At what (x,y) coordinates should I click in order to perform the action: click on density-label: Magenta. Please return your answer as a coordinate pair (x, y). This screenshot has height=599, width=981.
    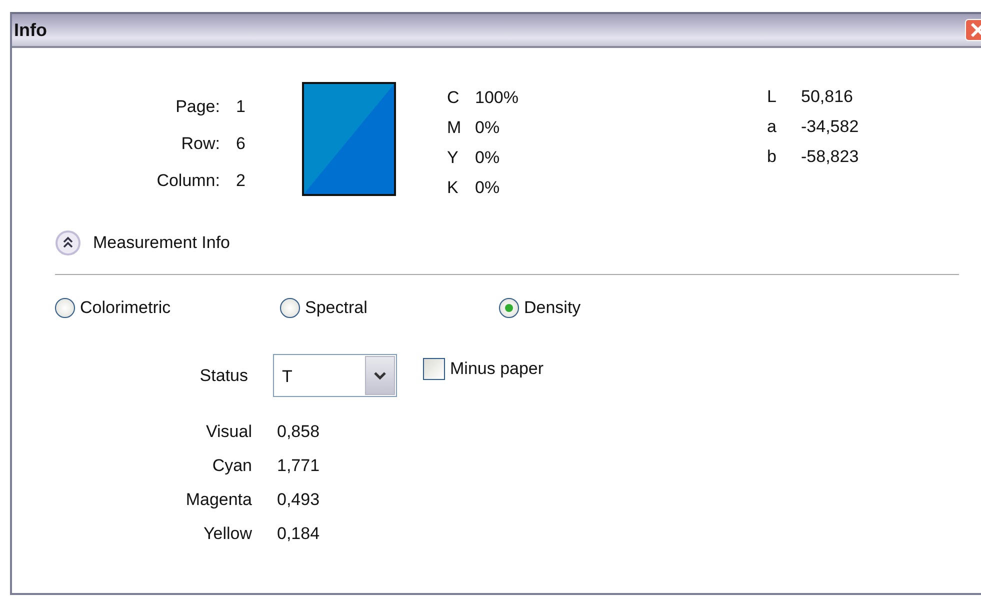
    Looking at the image, I should click on (218, 499).